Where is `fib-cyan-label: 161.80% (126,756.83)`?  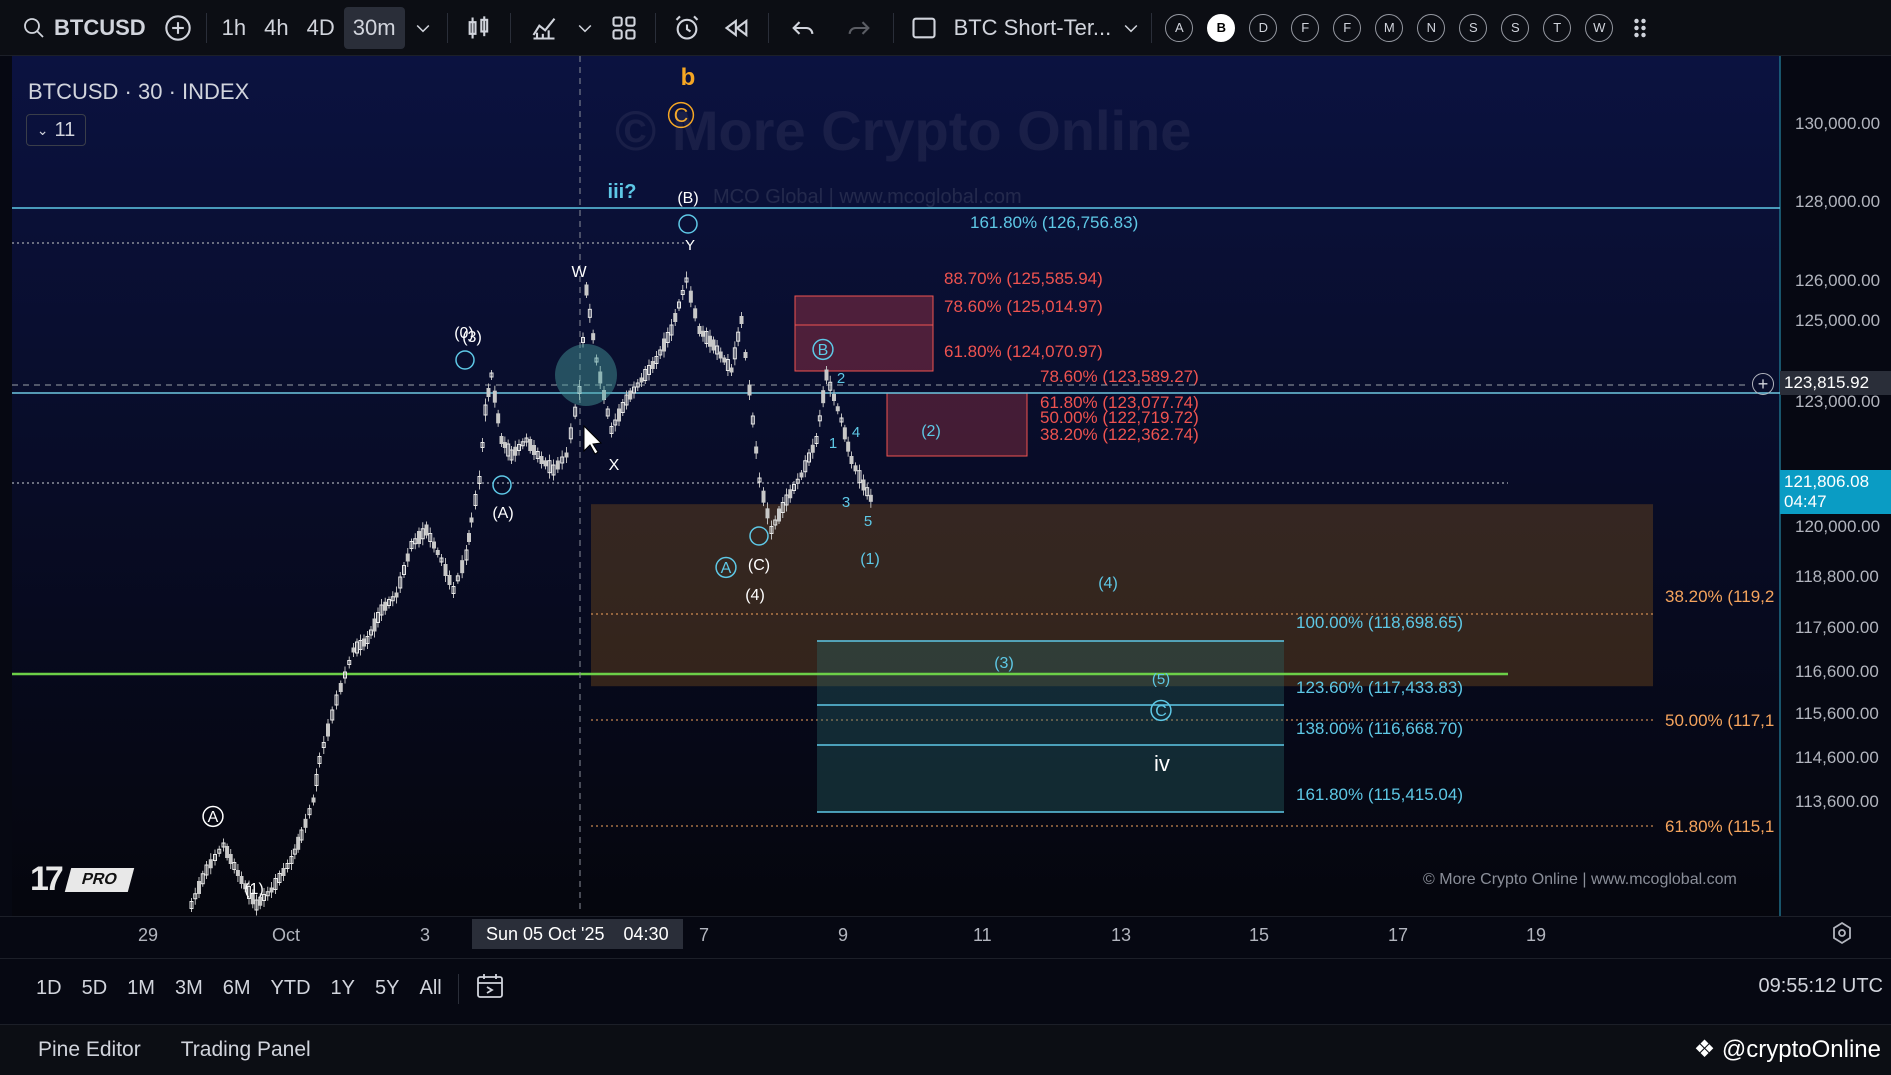
fib-cyan-label: 161.80% (126,756.83) is located at coordinates (1054, 222).